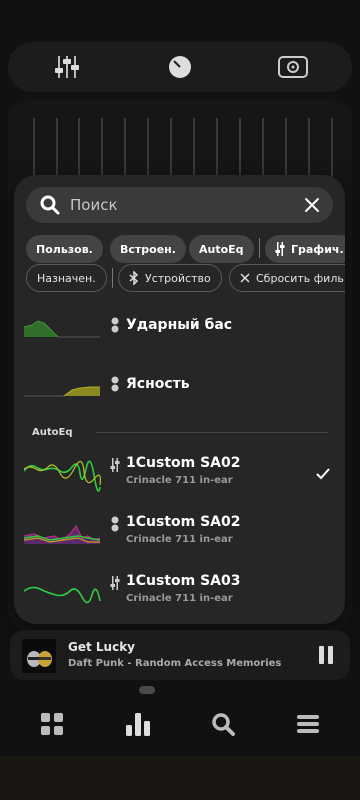 Image resolution: width=360 pixels, height=800 pixels. What do you see at coordinates (312, 205) in the screenshot?
I see `clear-search-icon` at bounding box center [312, 205].